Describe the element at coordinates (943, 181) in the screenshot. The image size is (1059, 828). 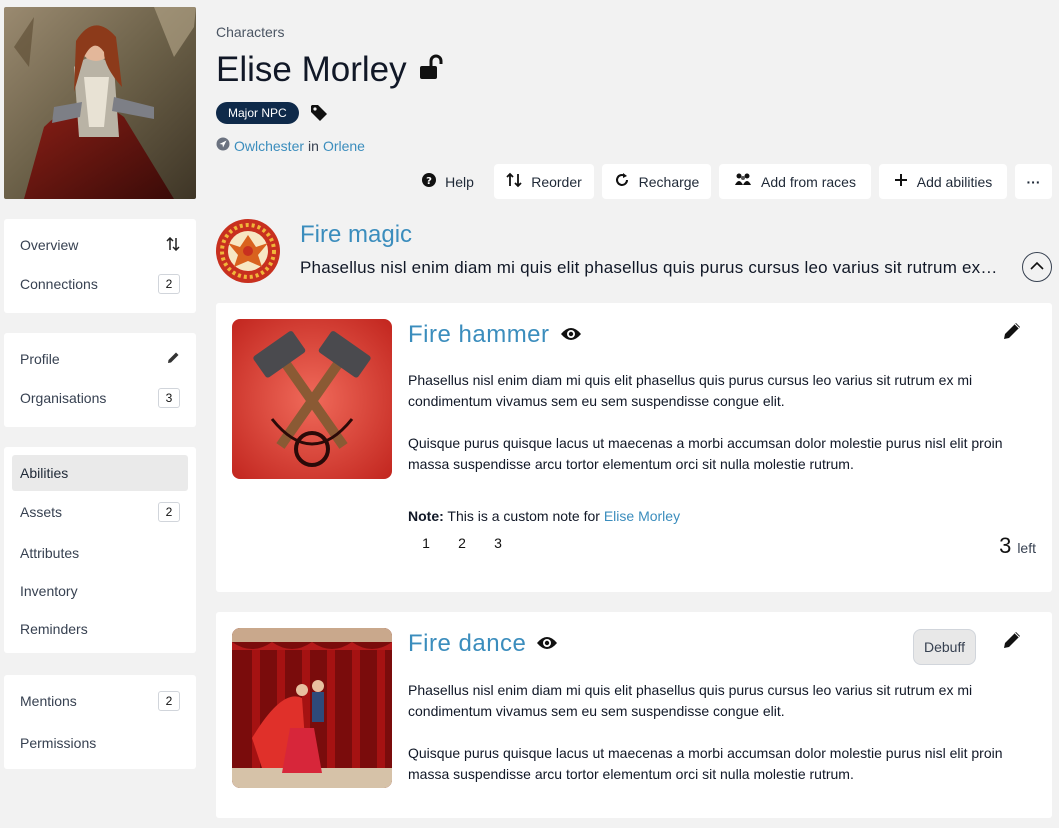
I see `add-abilities-button: Add abilities` at that location.